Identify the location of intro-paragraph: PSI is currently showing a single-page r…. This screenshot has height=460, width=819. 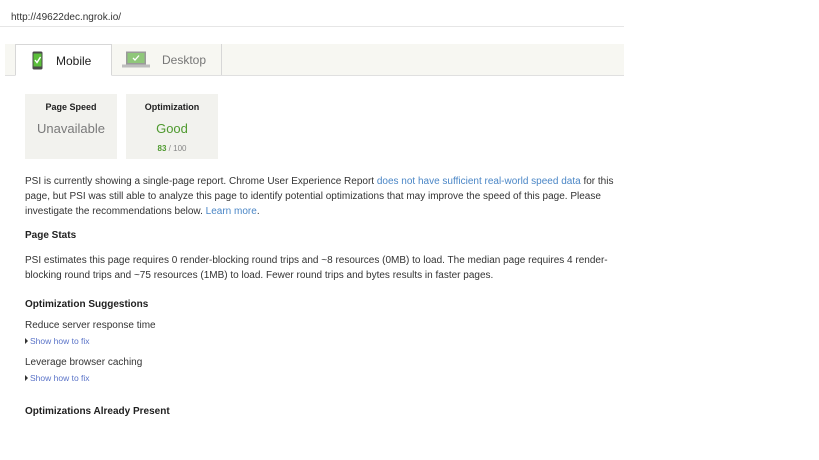
(325, 196).